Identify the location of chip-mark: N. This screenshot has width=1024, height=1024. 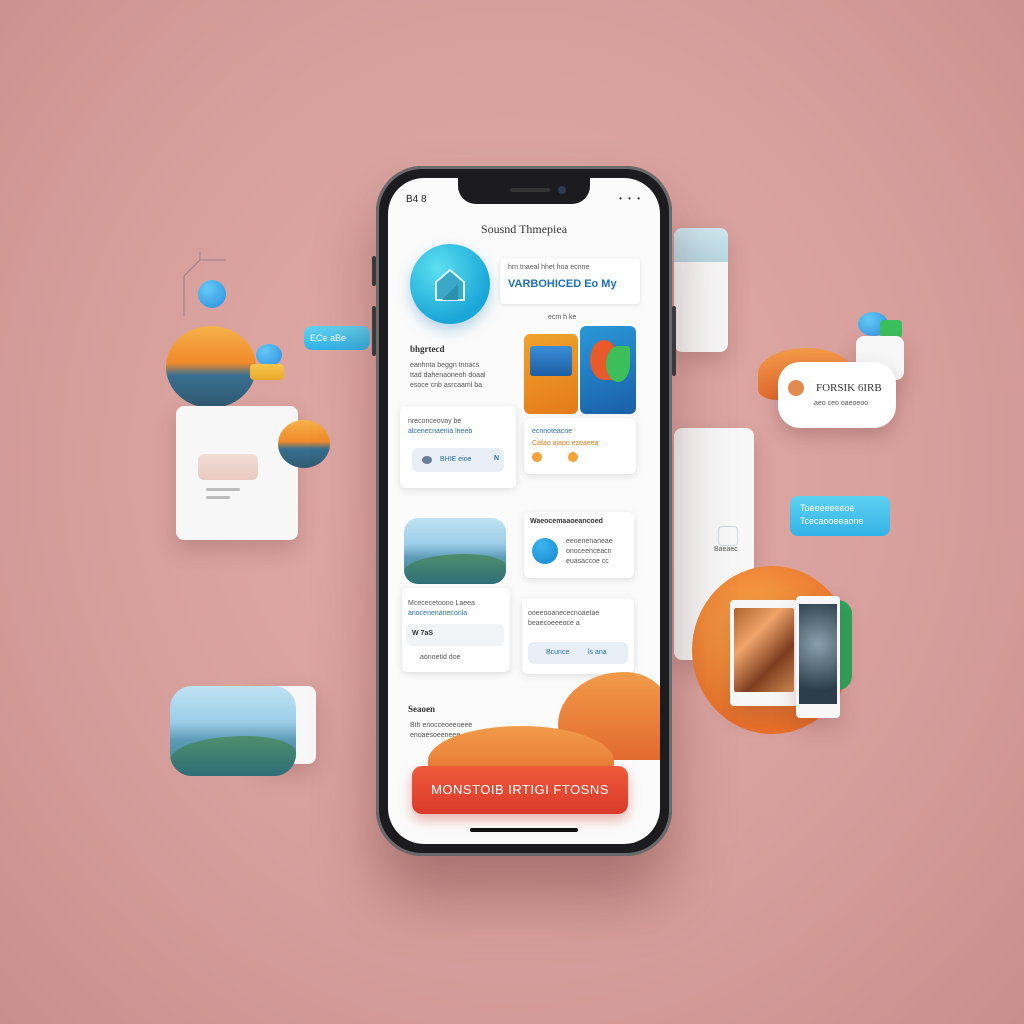
(497, 458).